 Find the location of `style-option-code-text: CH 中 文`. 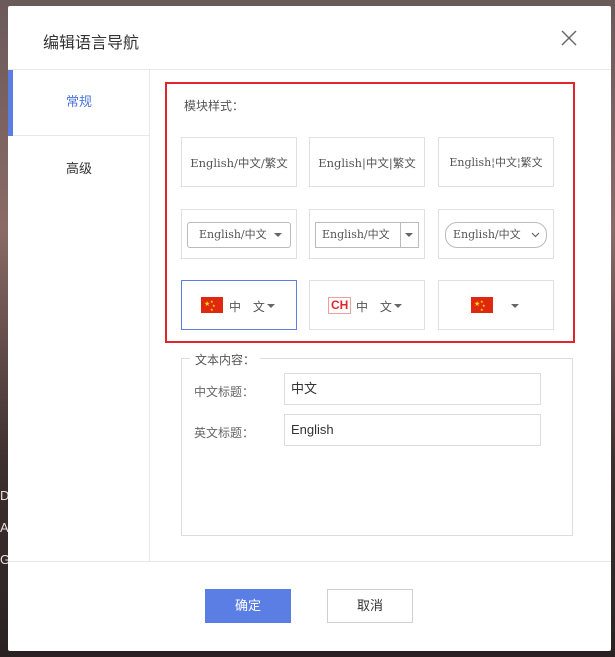

style-option-code-text: CH 中 文 is located at coordinates (367, 305).